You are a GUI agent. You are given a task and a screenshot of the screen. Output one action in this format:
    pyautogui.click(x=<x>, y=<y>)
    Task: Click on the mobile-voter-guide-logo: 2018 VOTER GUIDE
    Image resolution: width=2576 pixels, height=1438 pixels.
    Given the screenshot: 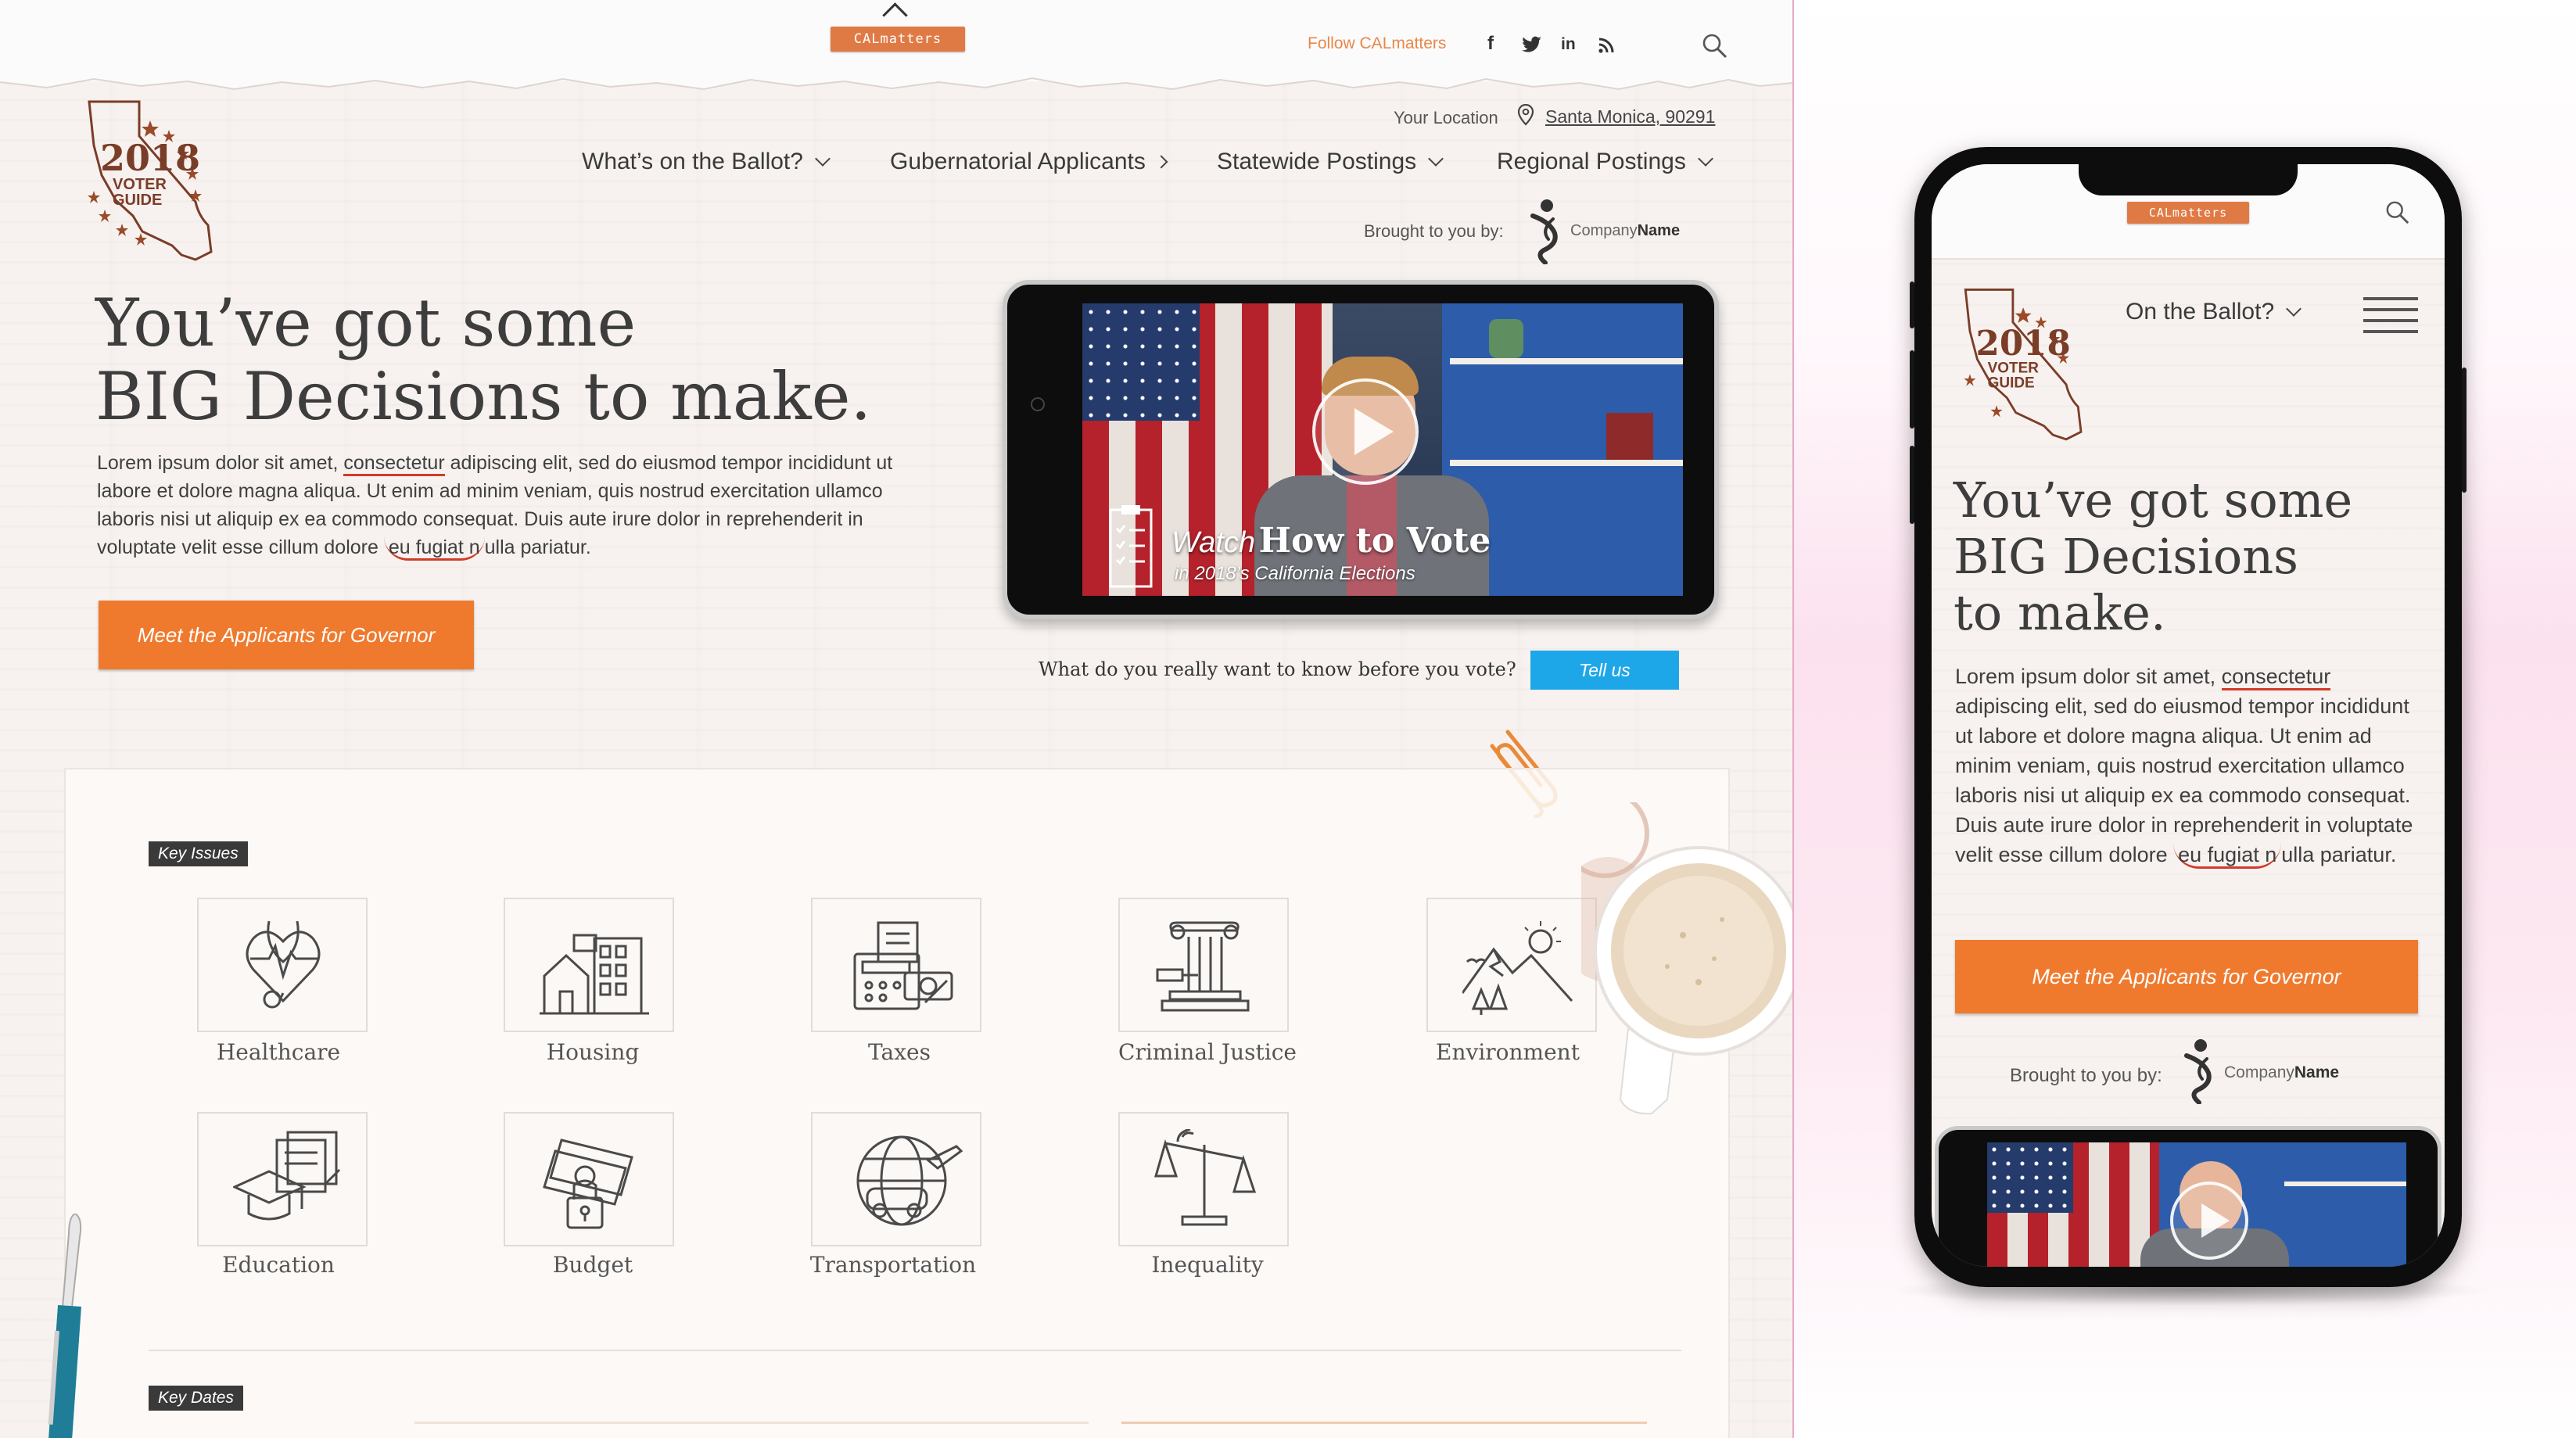 What is the action you would take?
    pyautogui.click(x=2026, y=366)
    